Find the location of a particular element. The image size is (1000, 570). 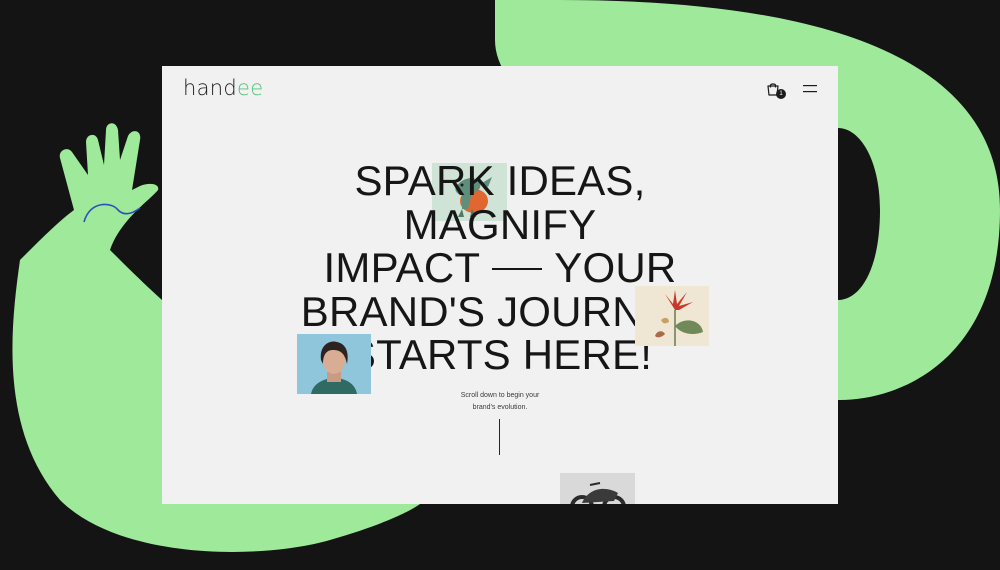

headline-dash is located at coordinates (517, 268).